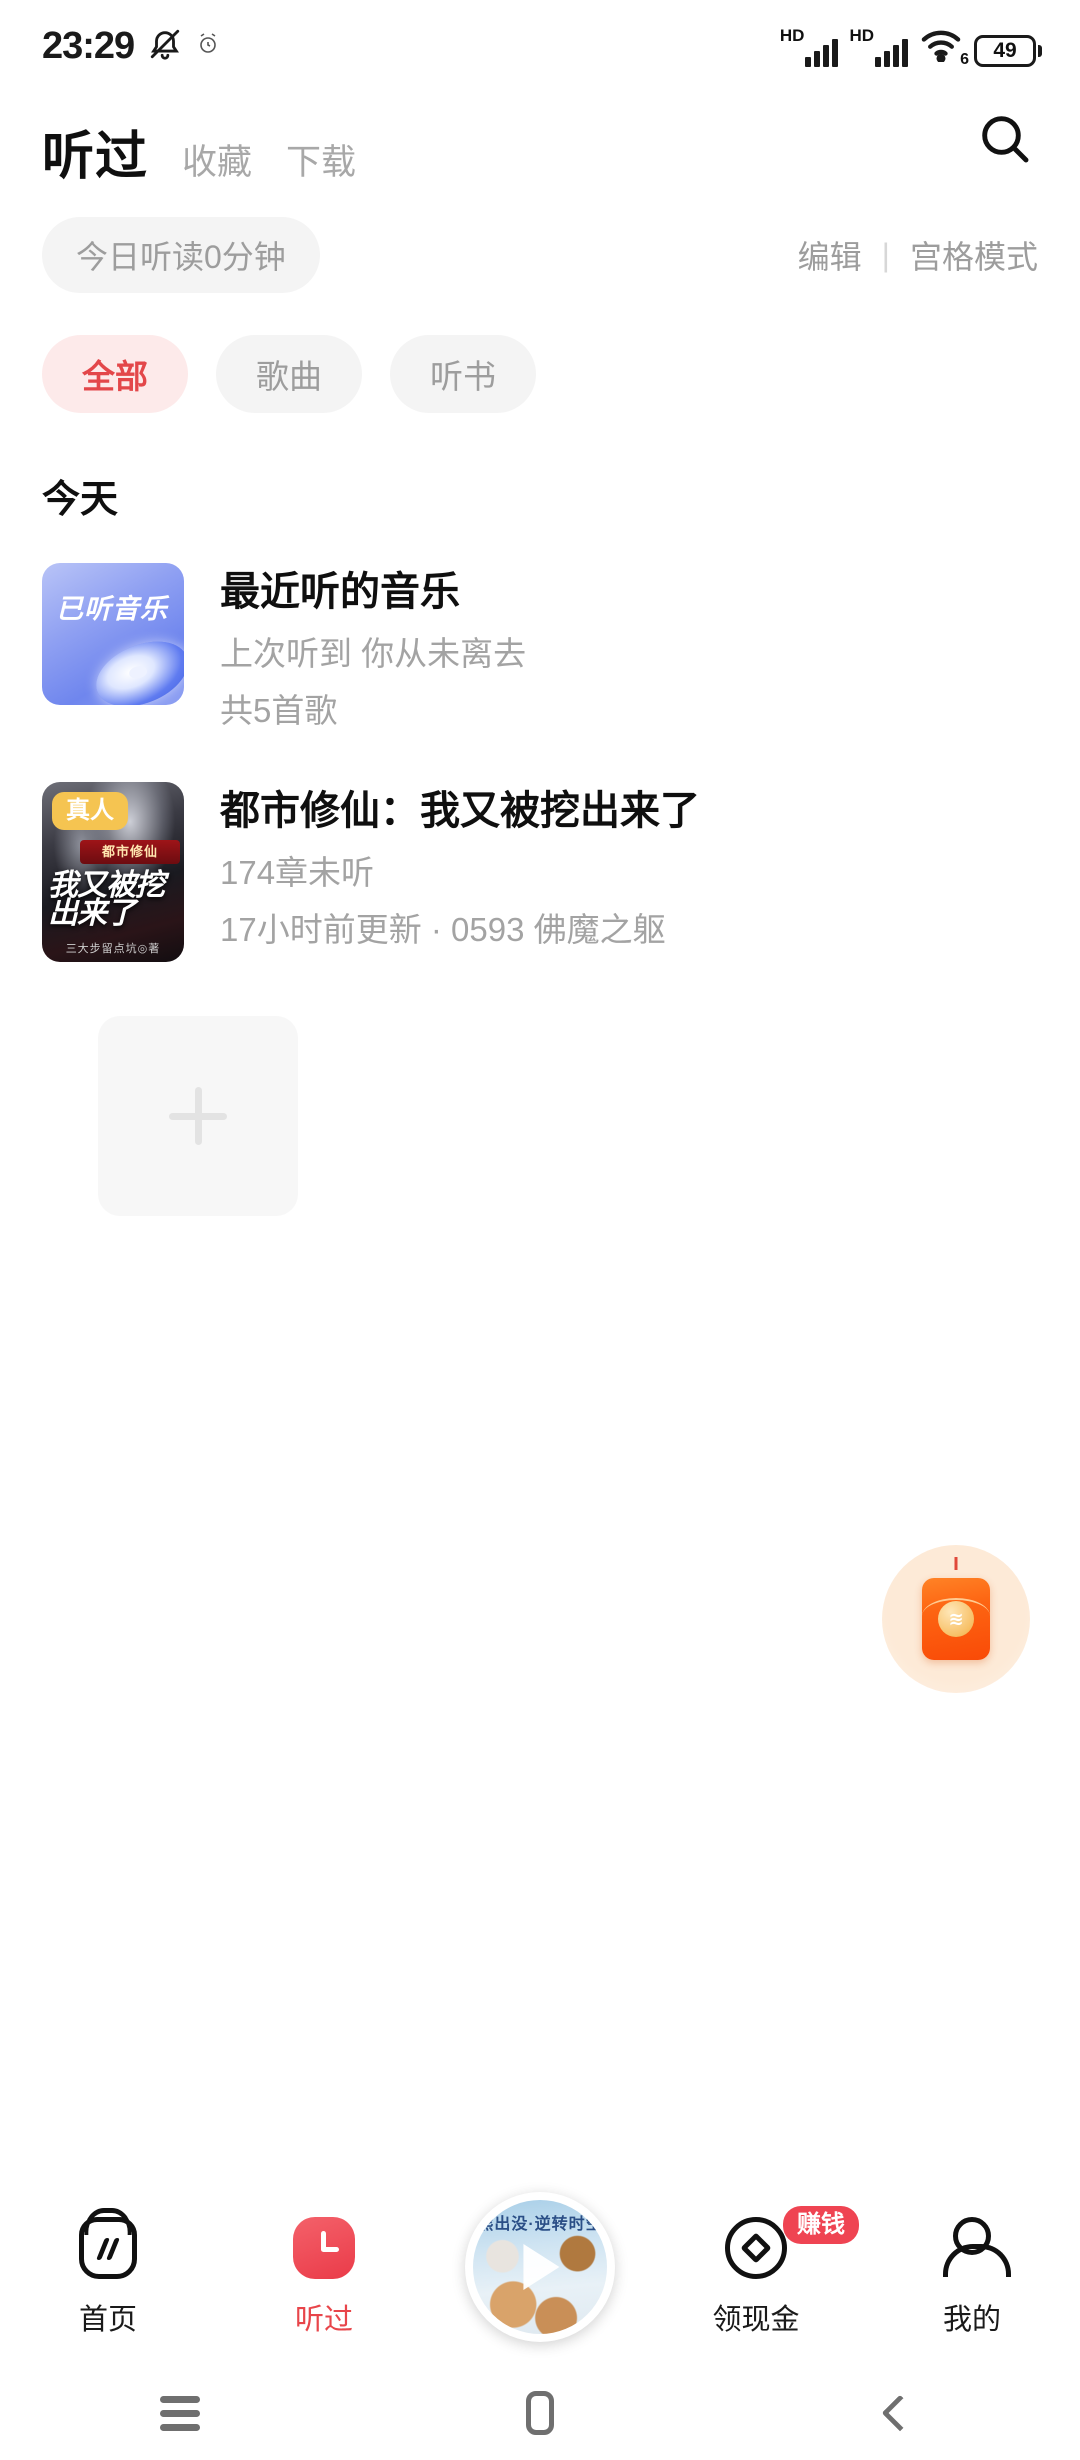 The width and height of the screenshot is (1080, 2460). I want to click on page-title: 听过, so click(95, 157).